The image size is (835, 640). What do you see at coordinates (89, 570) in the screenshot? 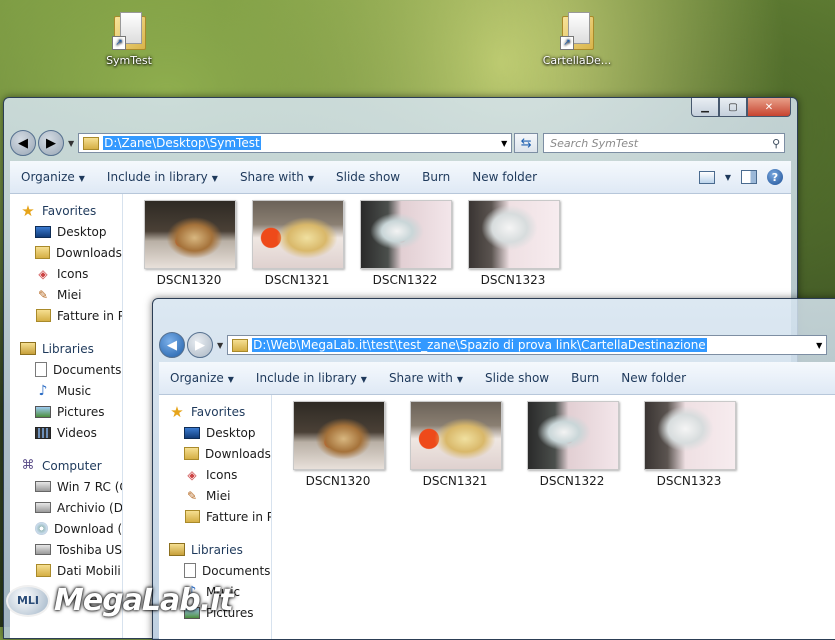
I see `nav-item-label: Dati Mobili` at bounding box center [89, 570].